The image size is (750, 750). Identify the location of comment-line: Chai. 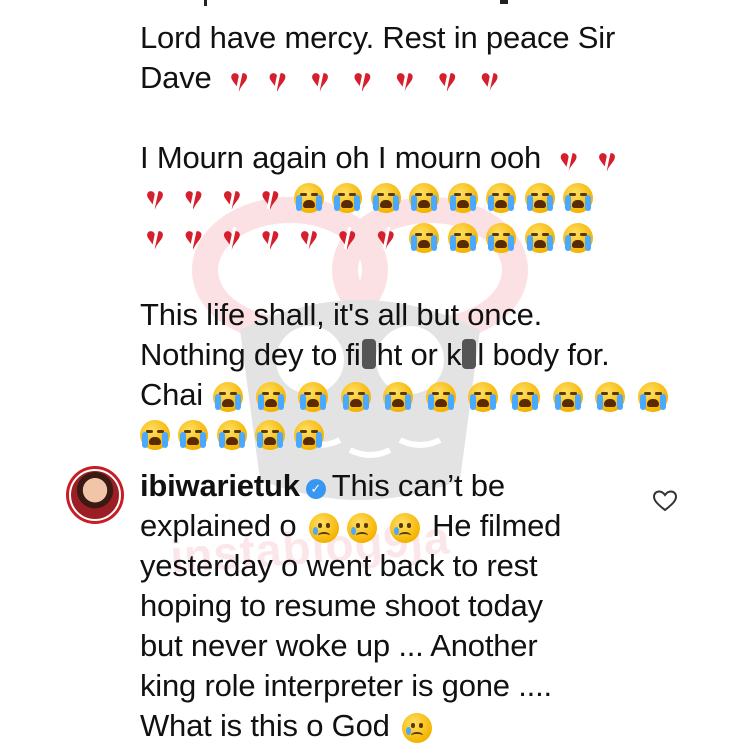
(420, 395).